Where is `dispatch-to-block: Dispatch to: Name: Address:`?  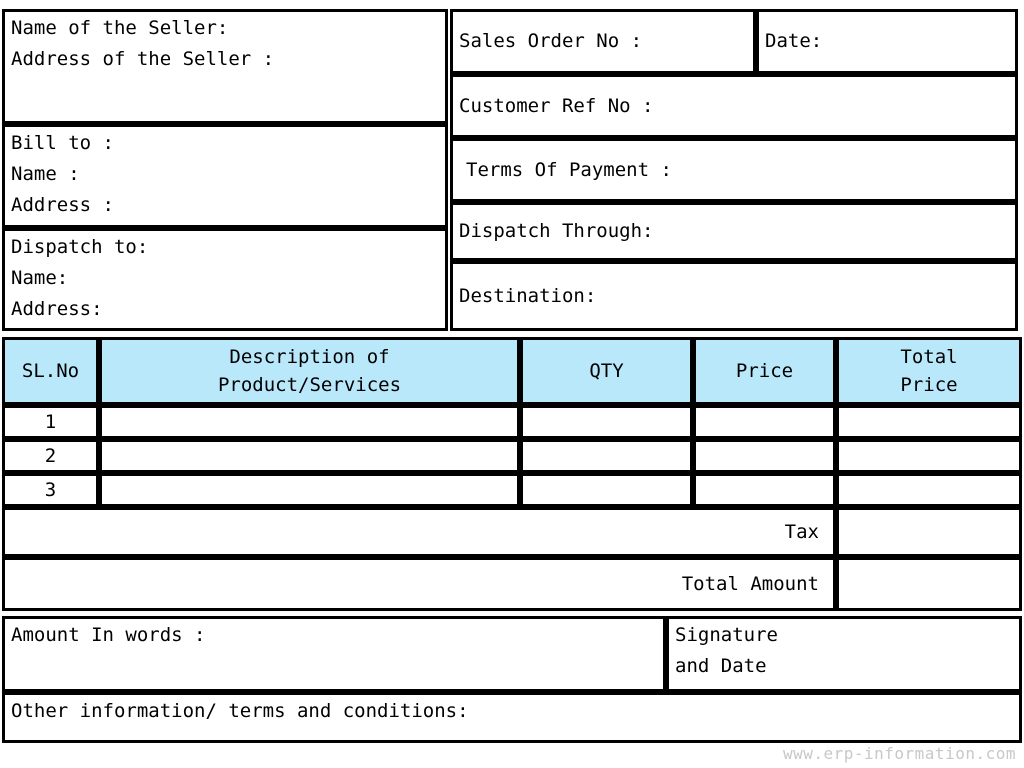 dispatch-to-block: Dispatch to: Name: Address: is located at coordinates (225, 279).